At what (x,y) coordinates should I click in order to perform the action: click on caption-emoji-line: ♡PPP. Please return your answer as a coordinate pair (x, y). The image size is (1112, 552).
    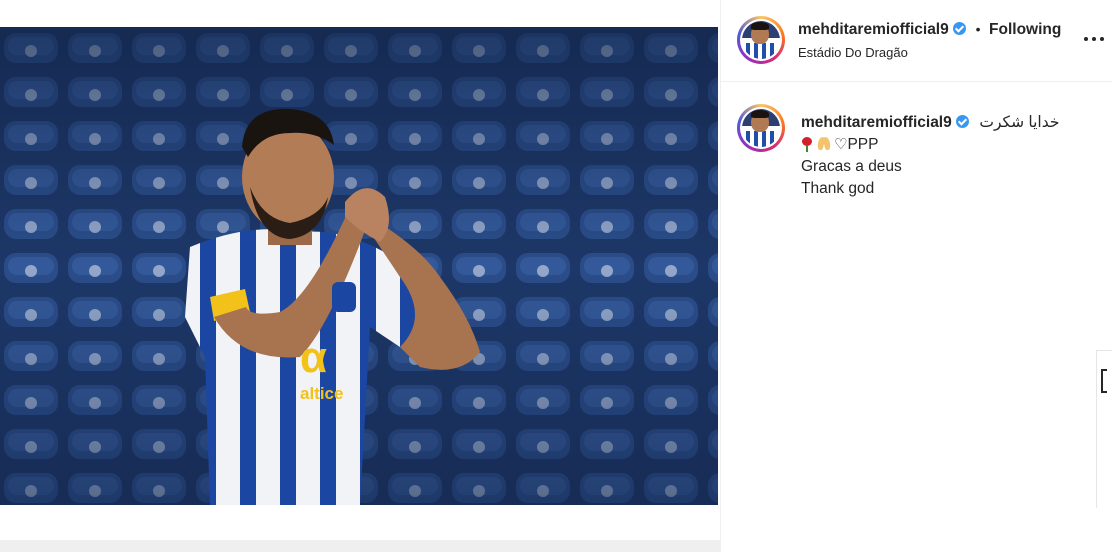
    Looking at the image, I should click on (951, 145).